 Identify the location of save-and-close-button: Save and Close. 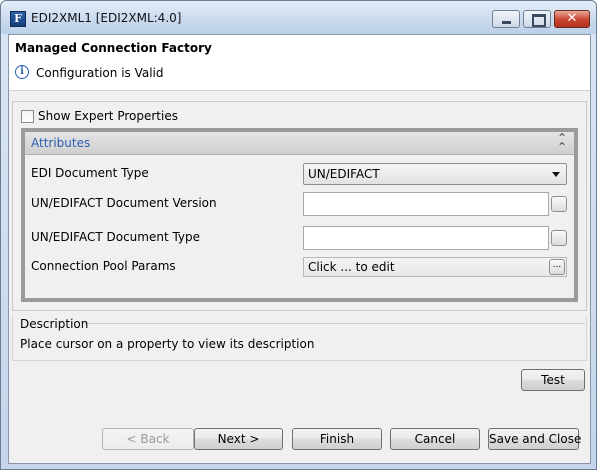
(534, 439).